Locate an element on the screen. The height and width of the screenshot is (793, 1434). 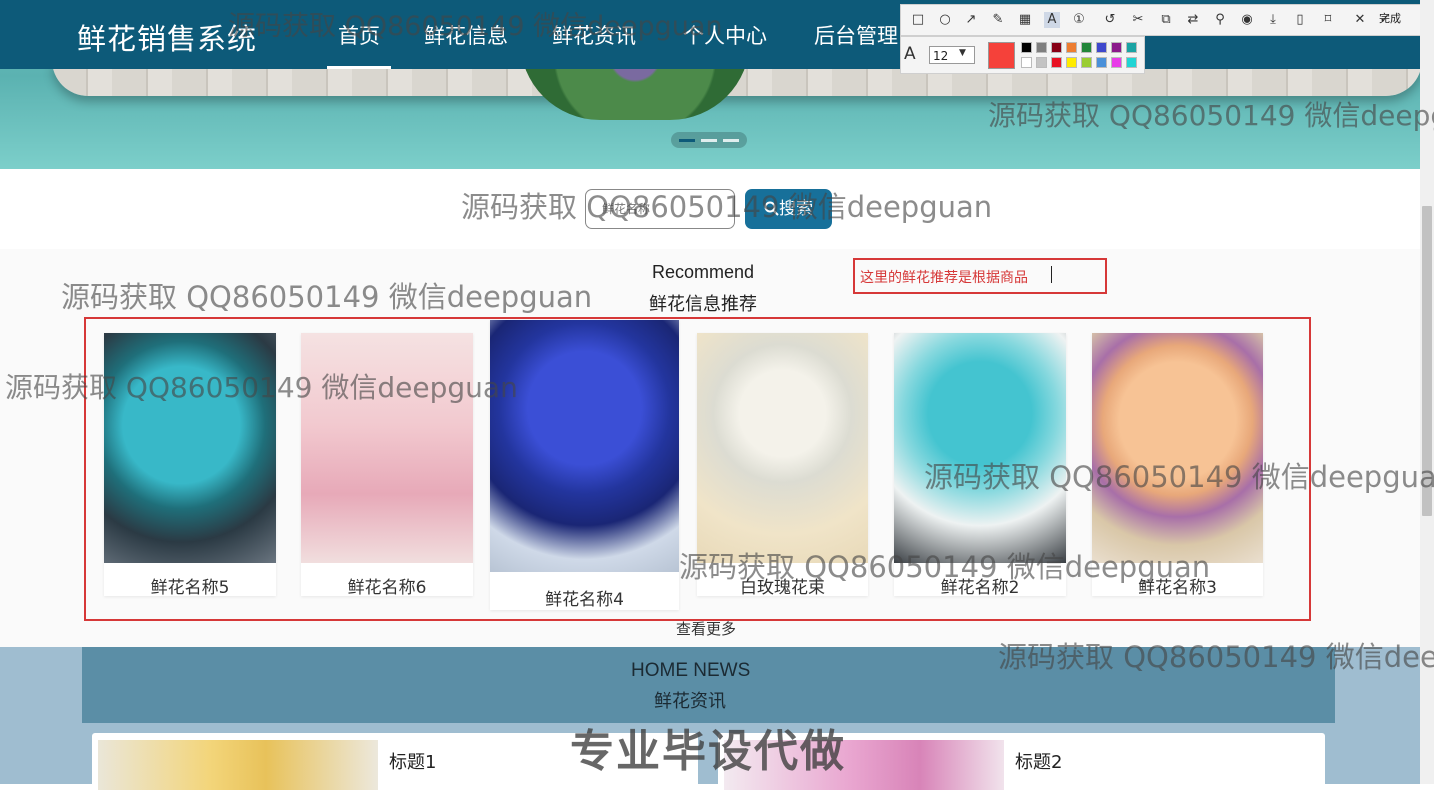
translate-icon: ⇄ is located at coordinates (1193, 20).